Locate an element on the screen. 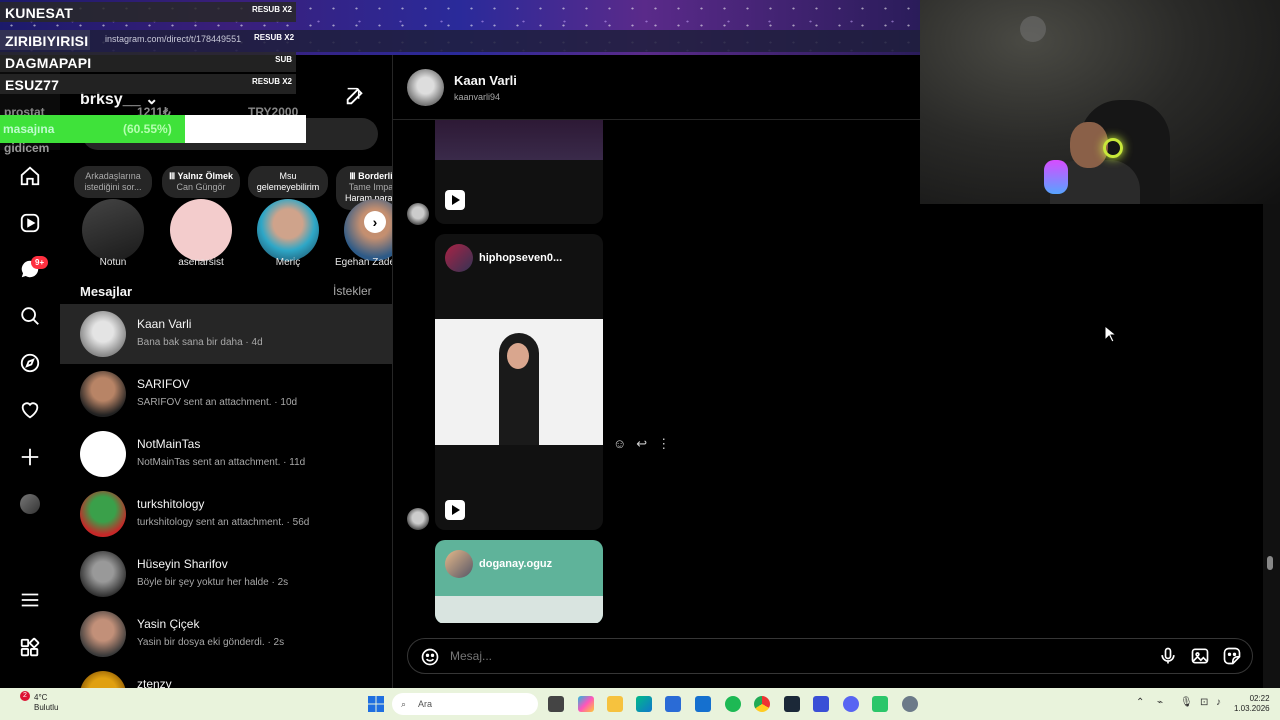 The image size is (1280, 720). network-icon: ⌁ is located at coordinates (1160, 702).